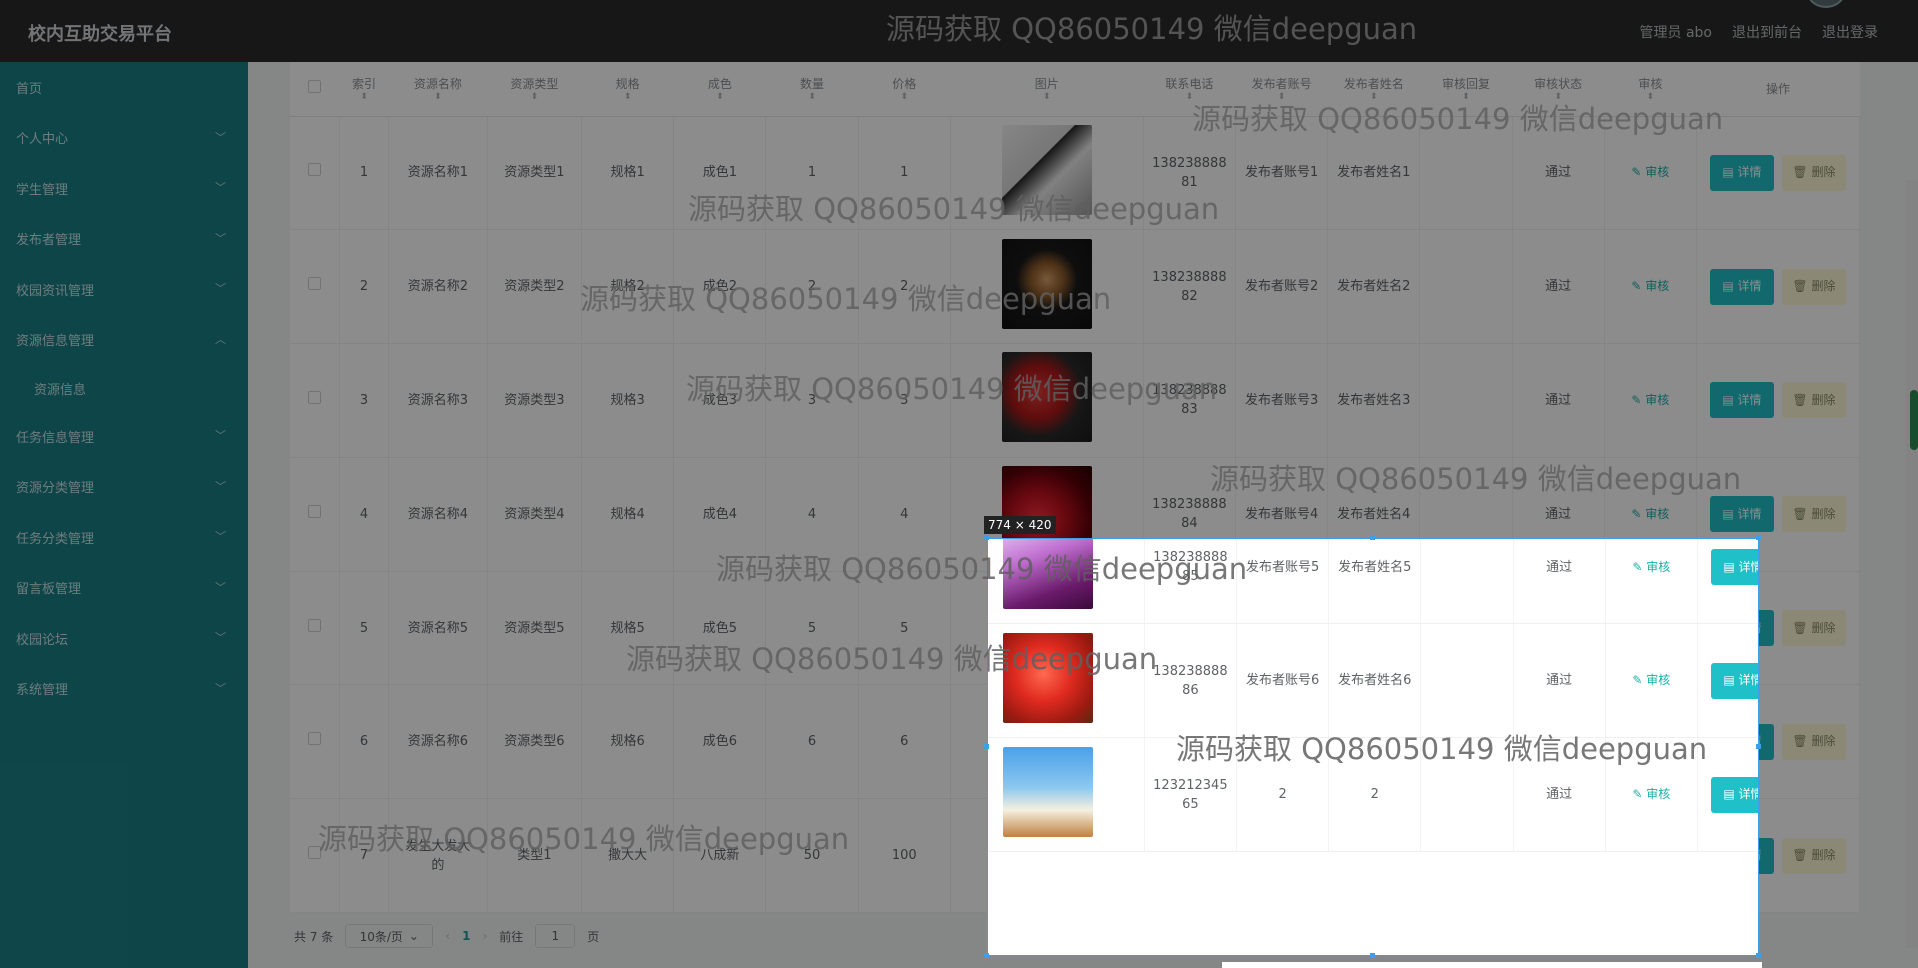  What do you see at coordinates (1826, 4) in the screenshot?
I see `avatar` at bounding box center [1826, 4].